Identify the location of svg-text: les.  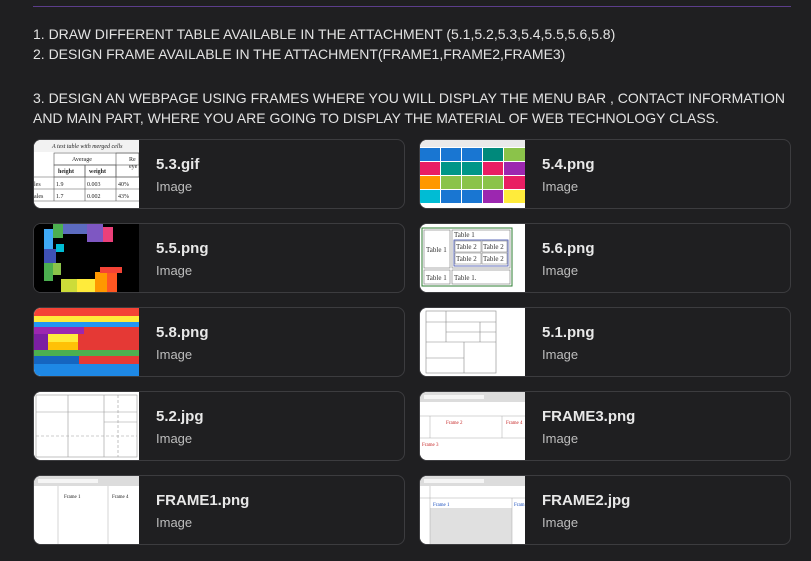
(37, 185).